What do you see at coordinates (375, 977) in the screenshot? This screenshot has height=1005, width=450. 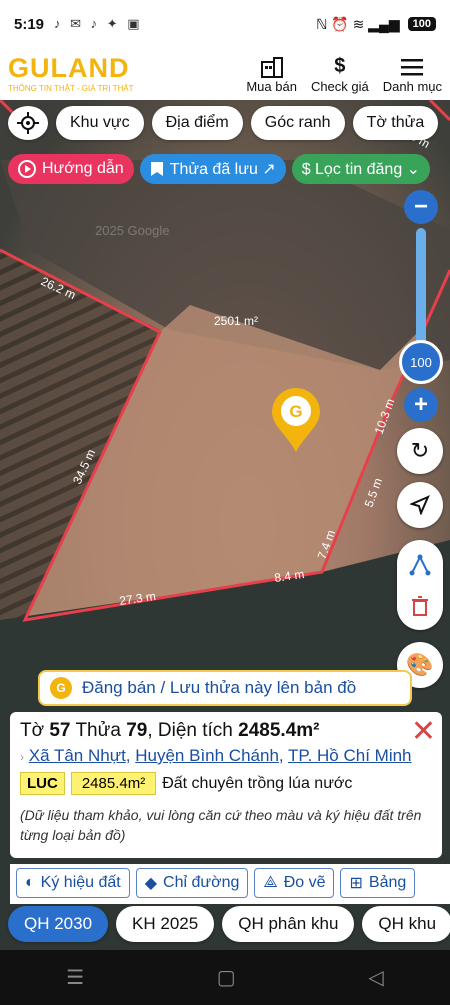 I see `back-icon: ◁` at bounding box center [375, 977].